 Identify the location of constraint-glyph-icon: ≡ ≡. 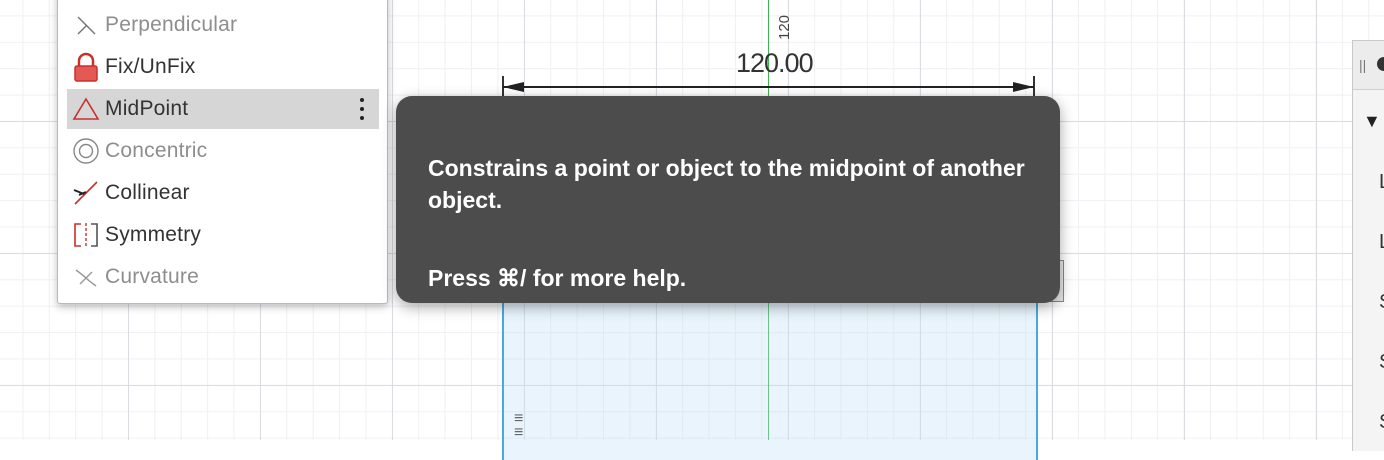
(523, 426).